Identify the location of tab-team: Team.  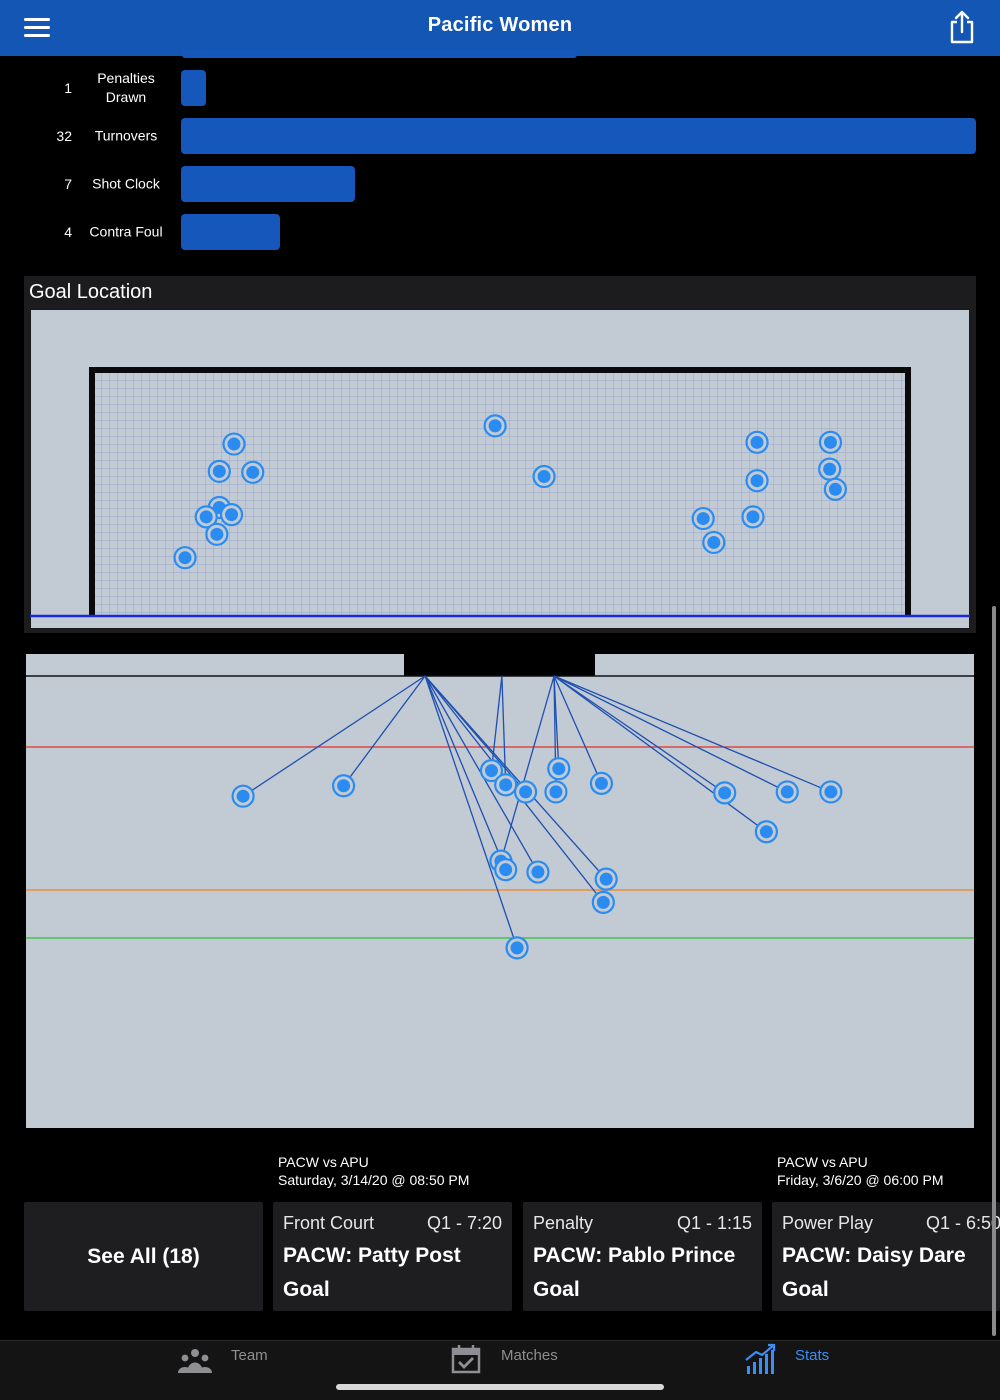
(232, 1370).